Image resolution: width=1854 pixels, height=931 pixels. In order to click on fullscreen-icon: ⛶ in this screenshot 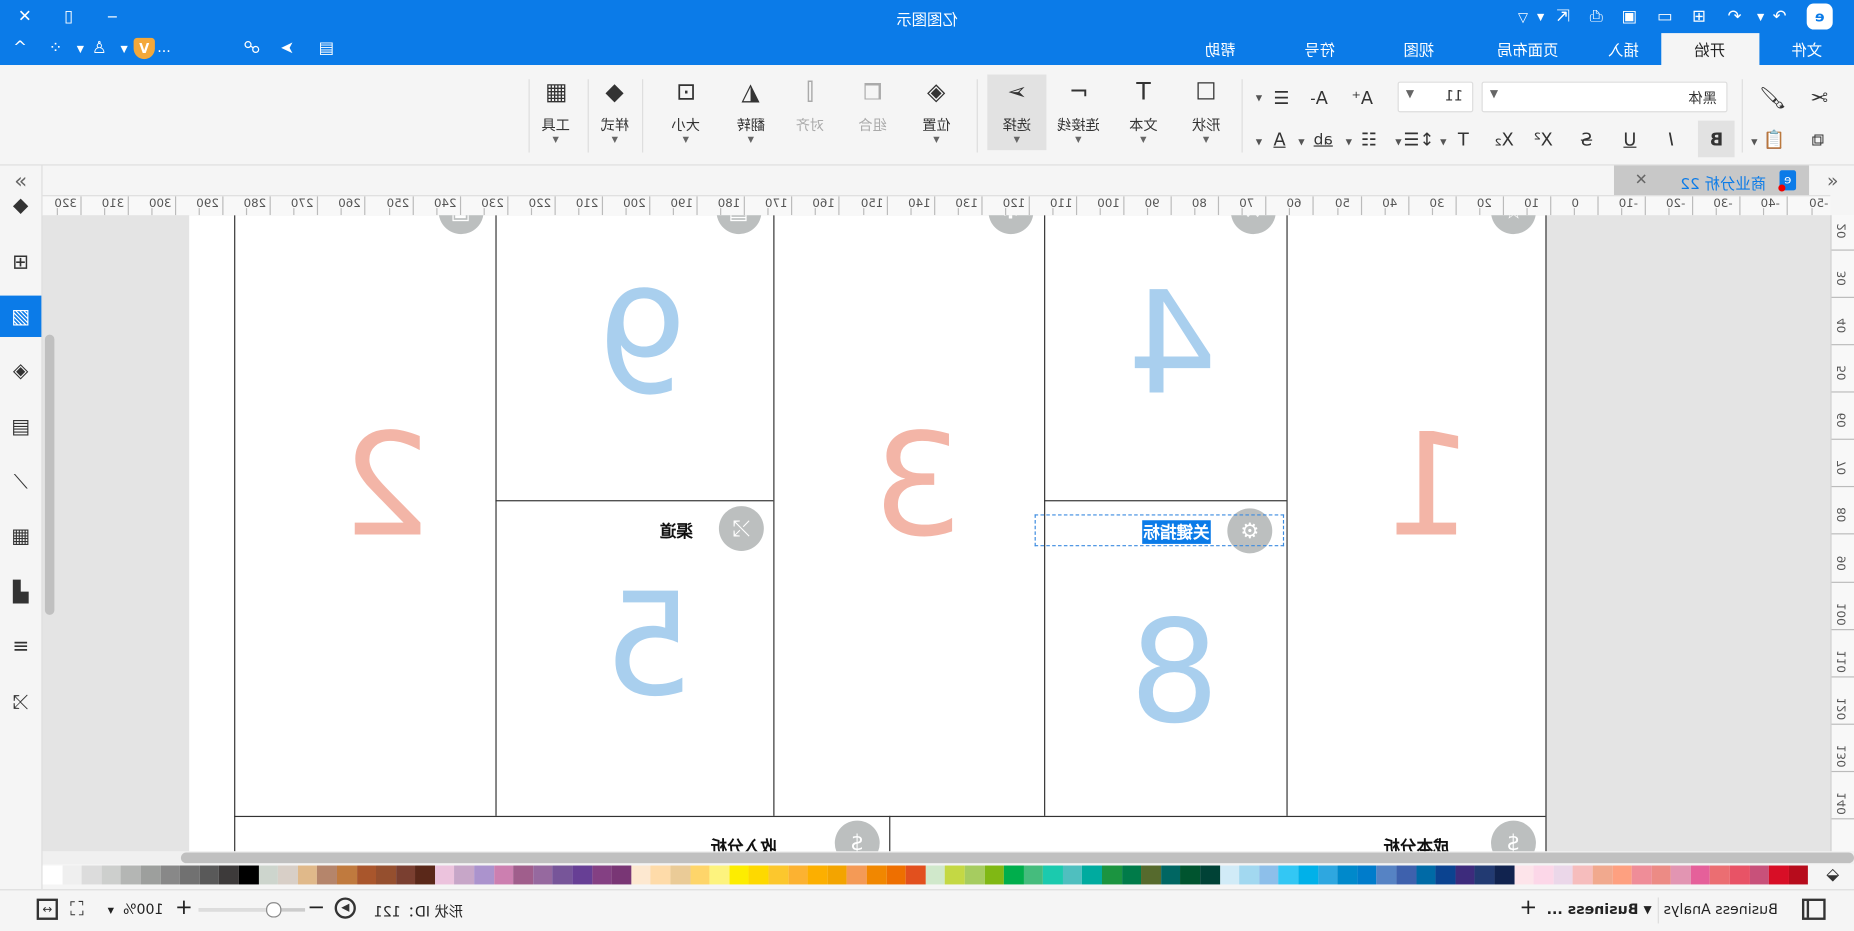, I will do `click(76, 909)`.